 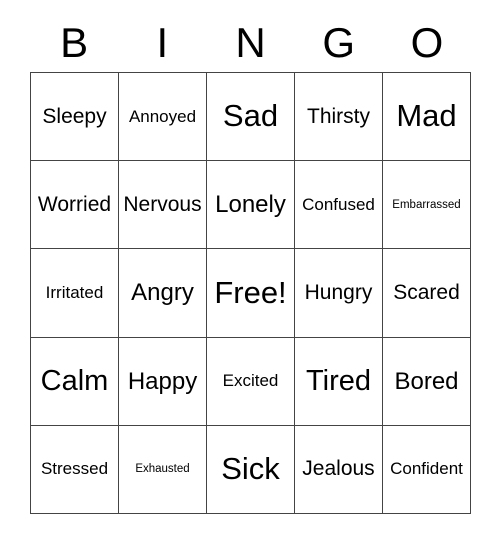 What do you see at coordinates (74, 42) in the screenshot?
I see `header-letter-b: B` at bounding box center [74, 42].